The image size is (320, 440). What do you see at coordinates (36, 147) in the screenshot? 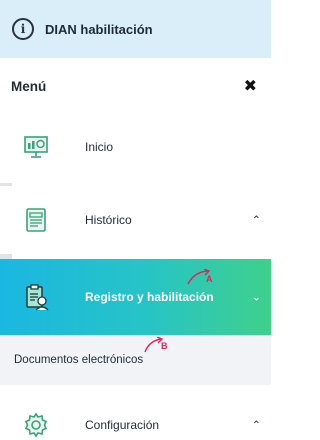
I see `dashboard-monitor-icon` at bounding box center [36, 147].